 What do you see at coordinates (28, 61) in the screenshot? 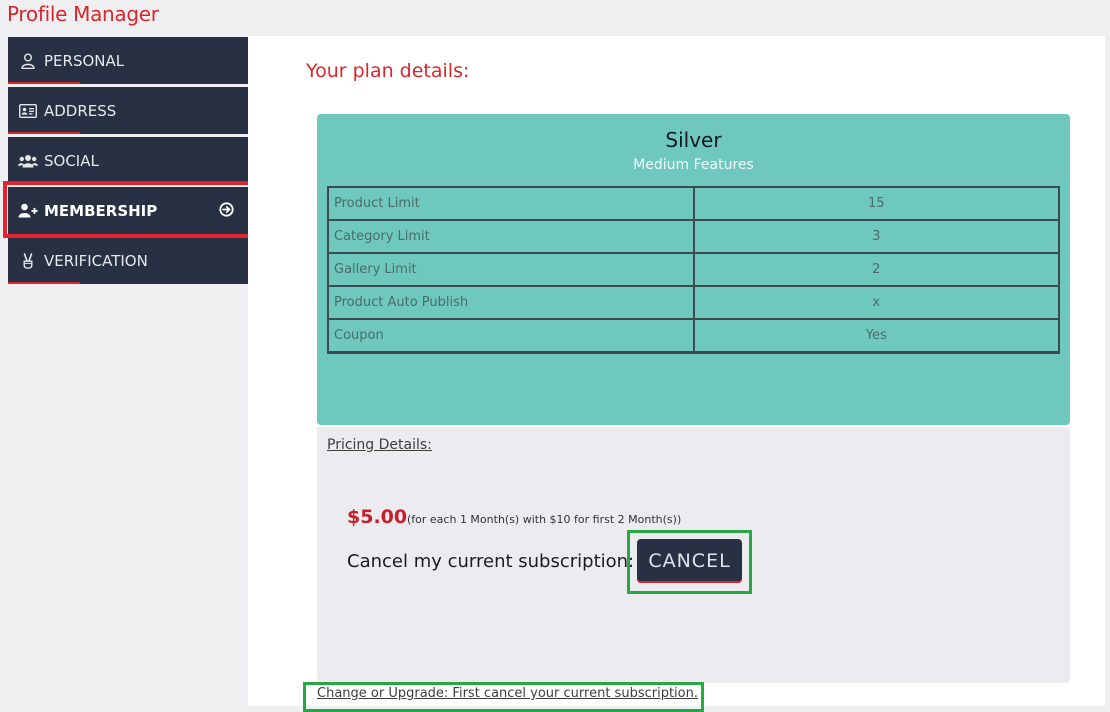
I see `user-icon` at bounding box center [28, 61].